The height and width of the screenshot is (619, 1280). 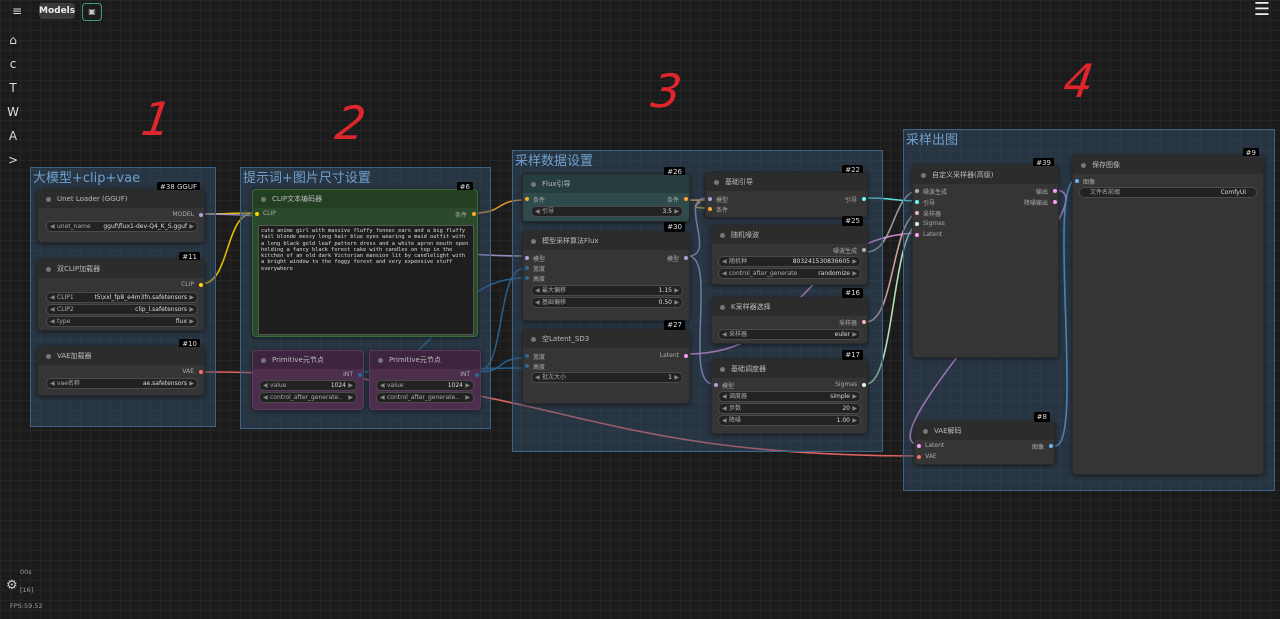 I want to click on node-badge: #17, so click(x=852, y=355).